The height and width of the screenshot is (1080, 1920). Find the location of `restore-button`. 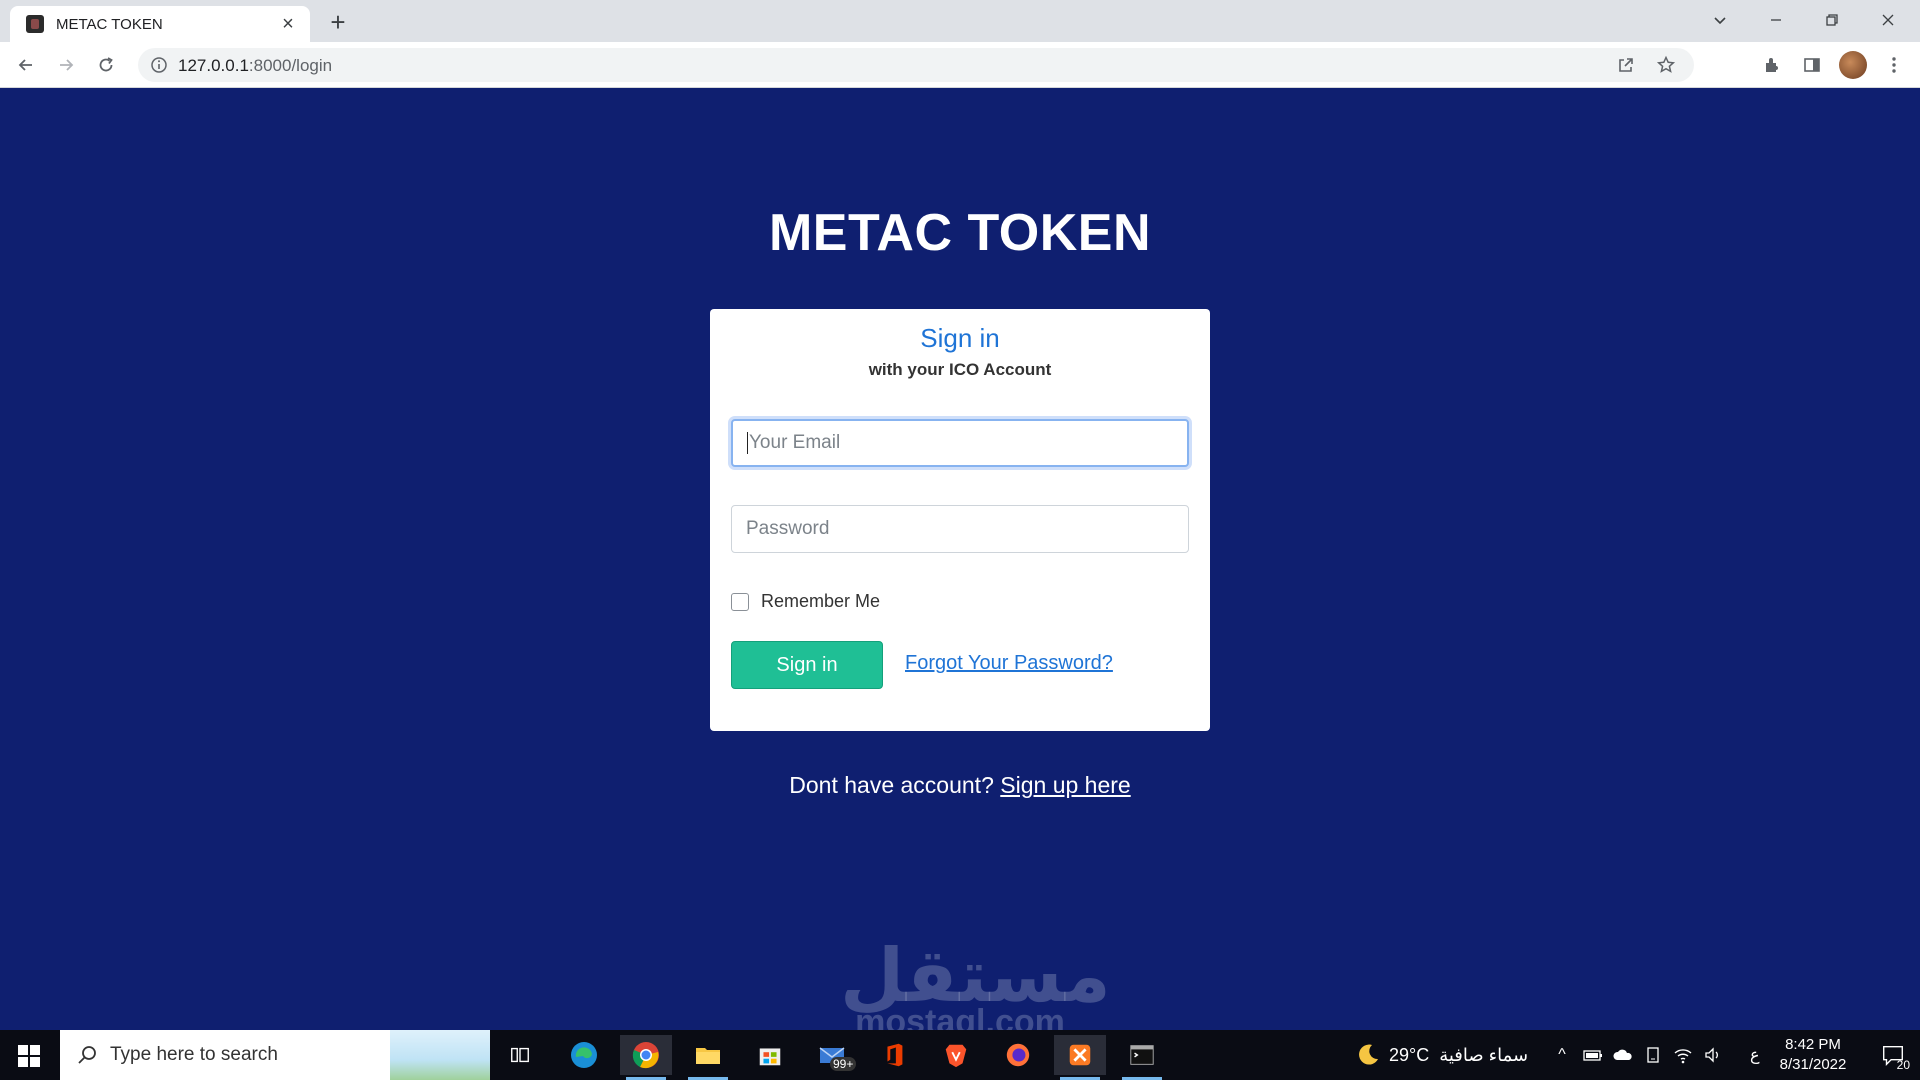

restore-button is located at coordinates (1832, 20).